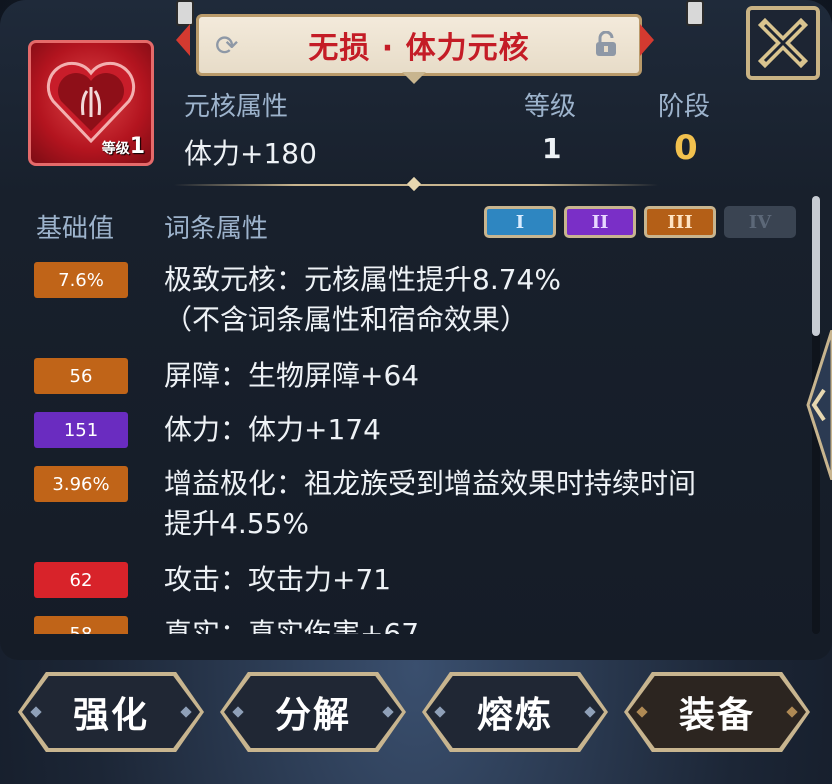  Describe the element at coordinates (81, 376) in the screenshot. I see `base-value-badge: 56` at that location.